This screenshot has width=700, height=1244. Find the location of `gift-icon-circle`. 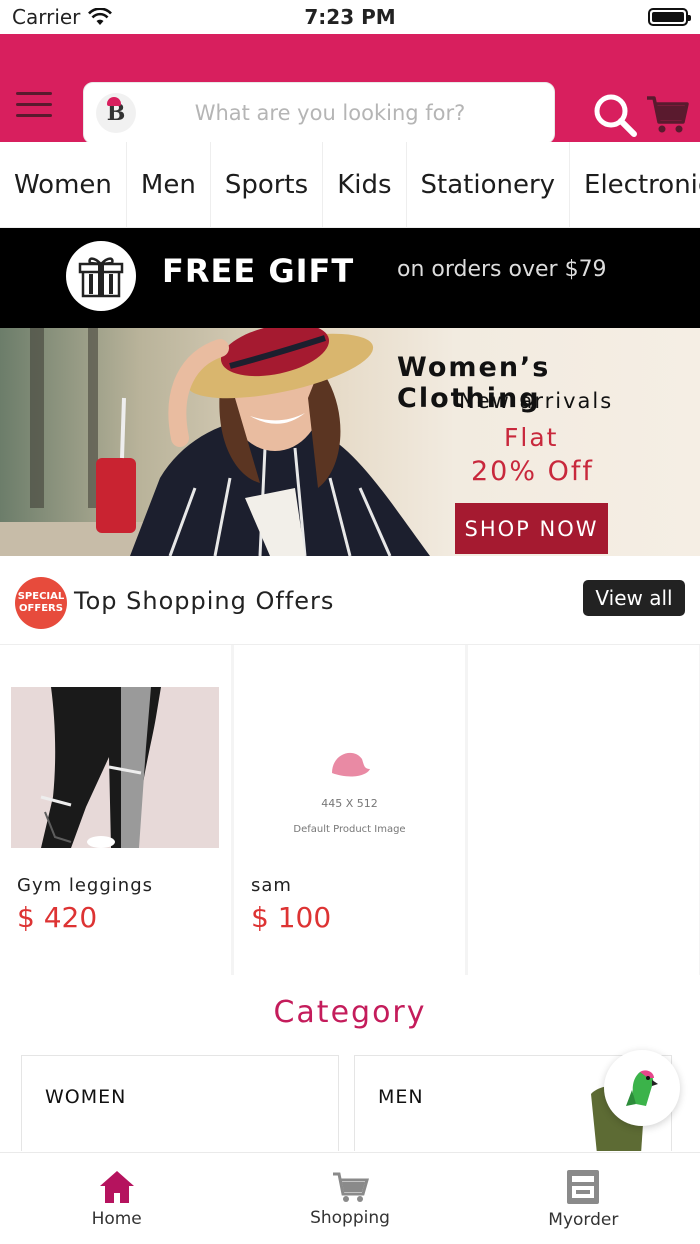

gift-icon-circle is located at coordinates (101, 276).